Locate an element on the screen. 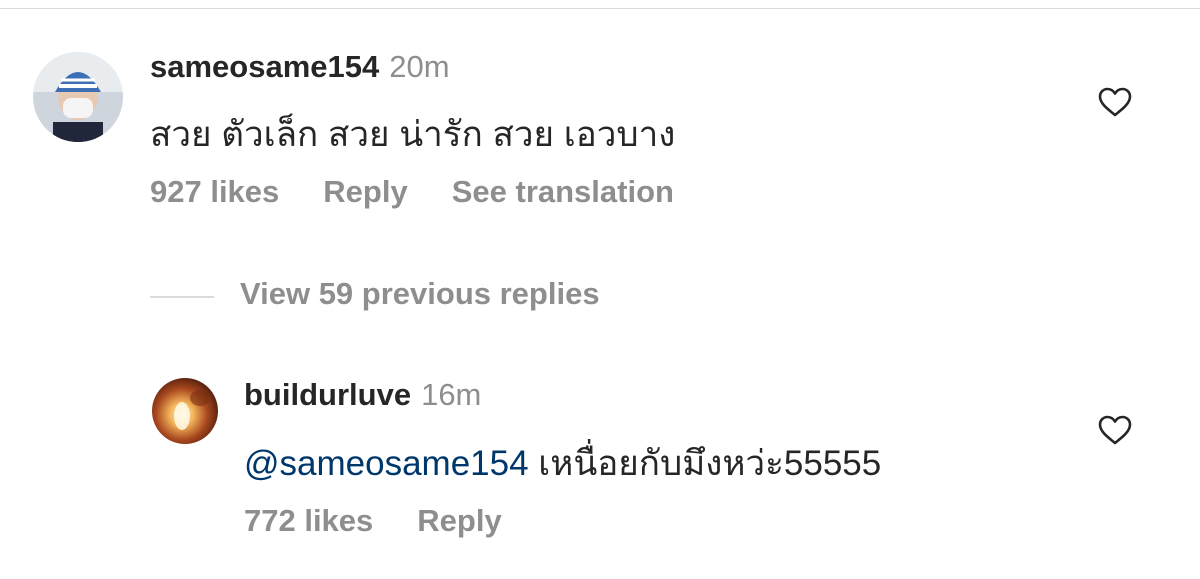 This screenshot has width=1200, height=579. comment-actions: 927 likes Reply See translation is located at coordinates (434, 192).